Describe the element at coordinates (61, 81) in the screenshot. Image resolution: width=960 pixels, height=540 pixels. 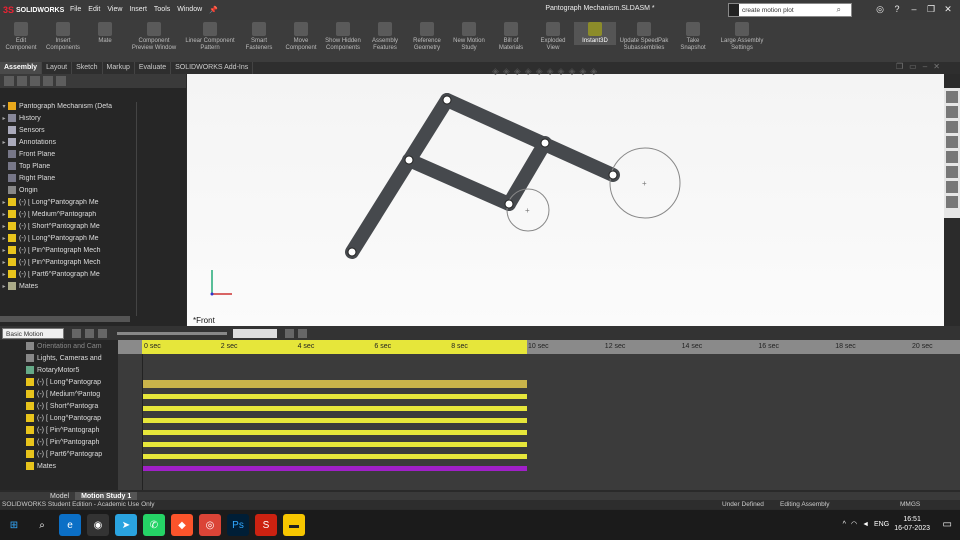
I see `display-manager-tab-icon` at that location.